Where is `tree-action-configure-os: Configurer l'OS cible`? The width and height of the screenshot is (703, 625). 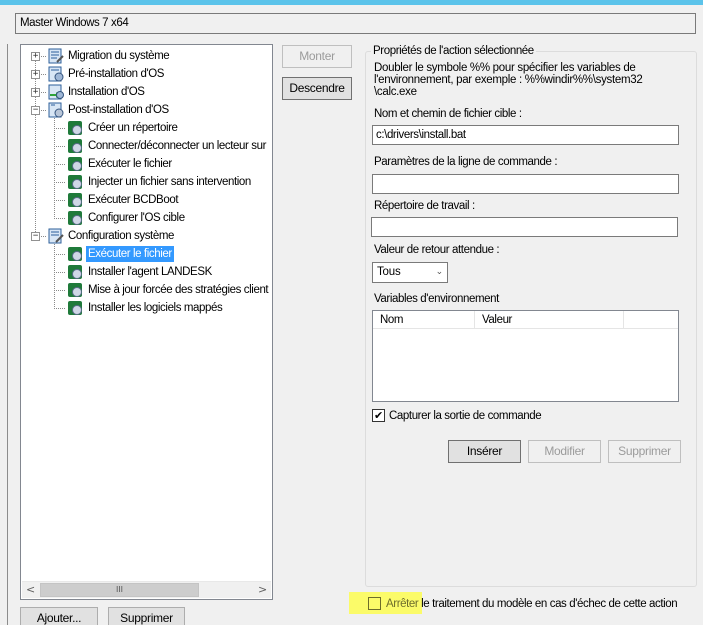 tree-action-configure-os: Configurer l'OS cible is located at coordinates (146, 218).